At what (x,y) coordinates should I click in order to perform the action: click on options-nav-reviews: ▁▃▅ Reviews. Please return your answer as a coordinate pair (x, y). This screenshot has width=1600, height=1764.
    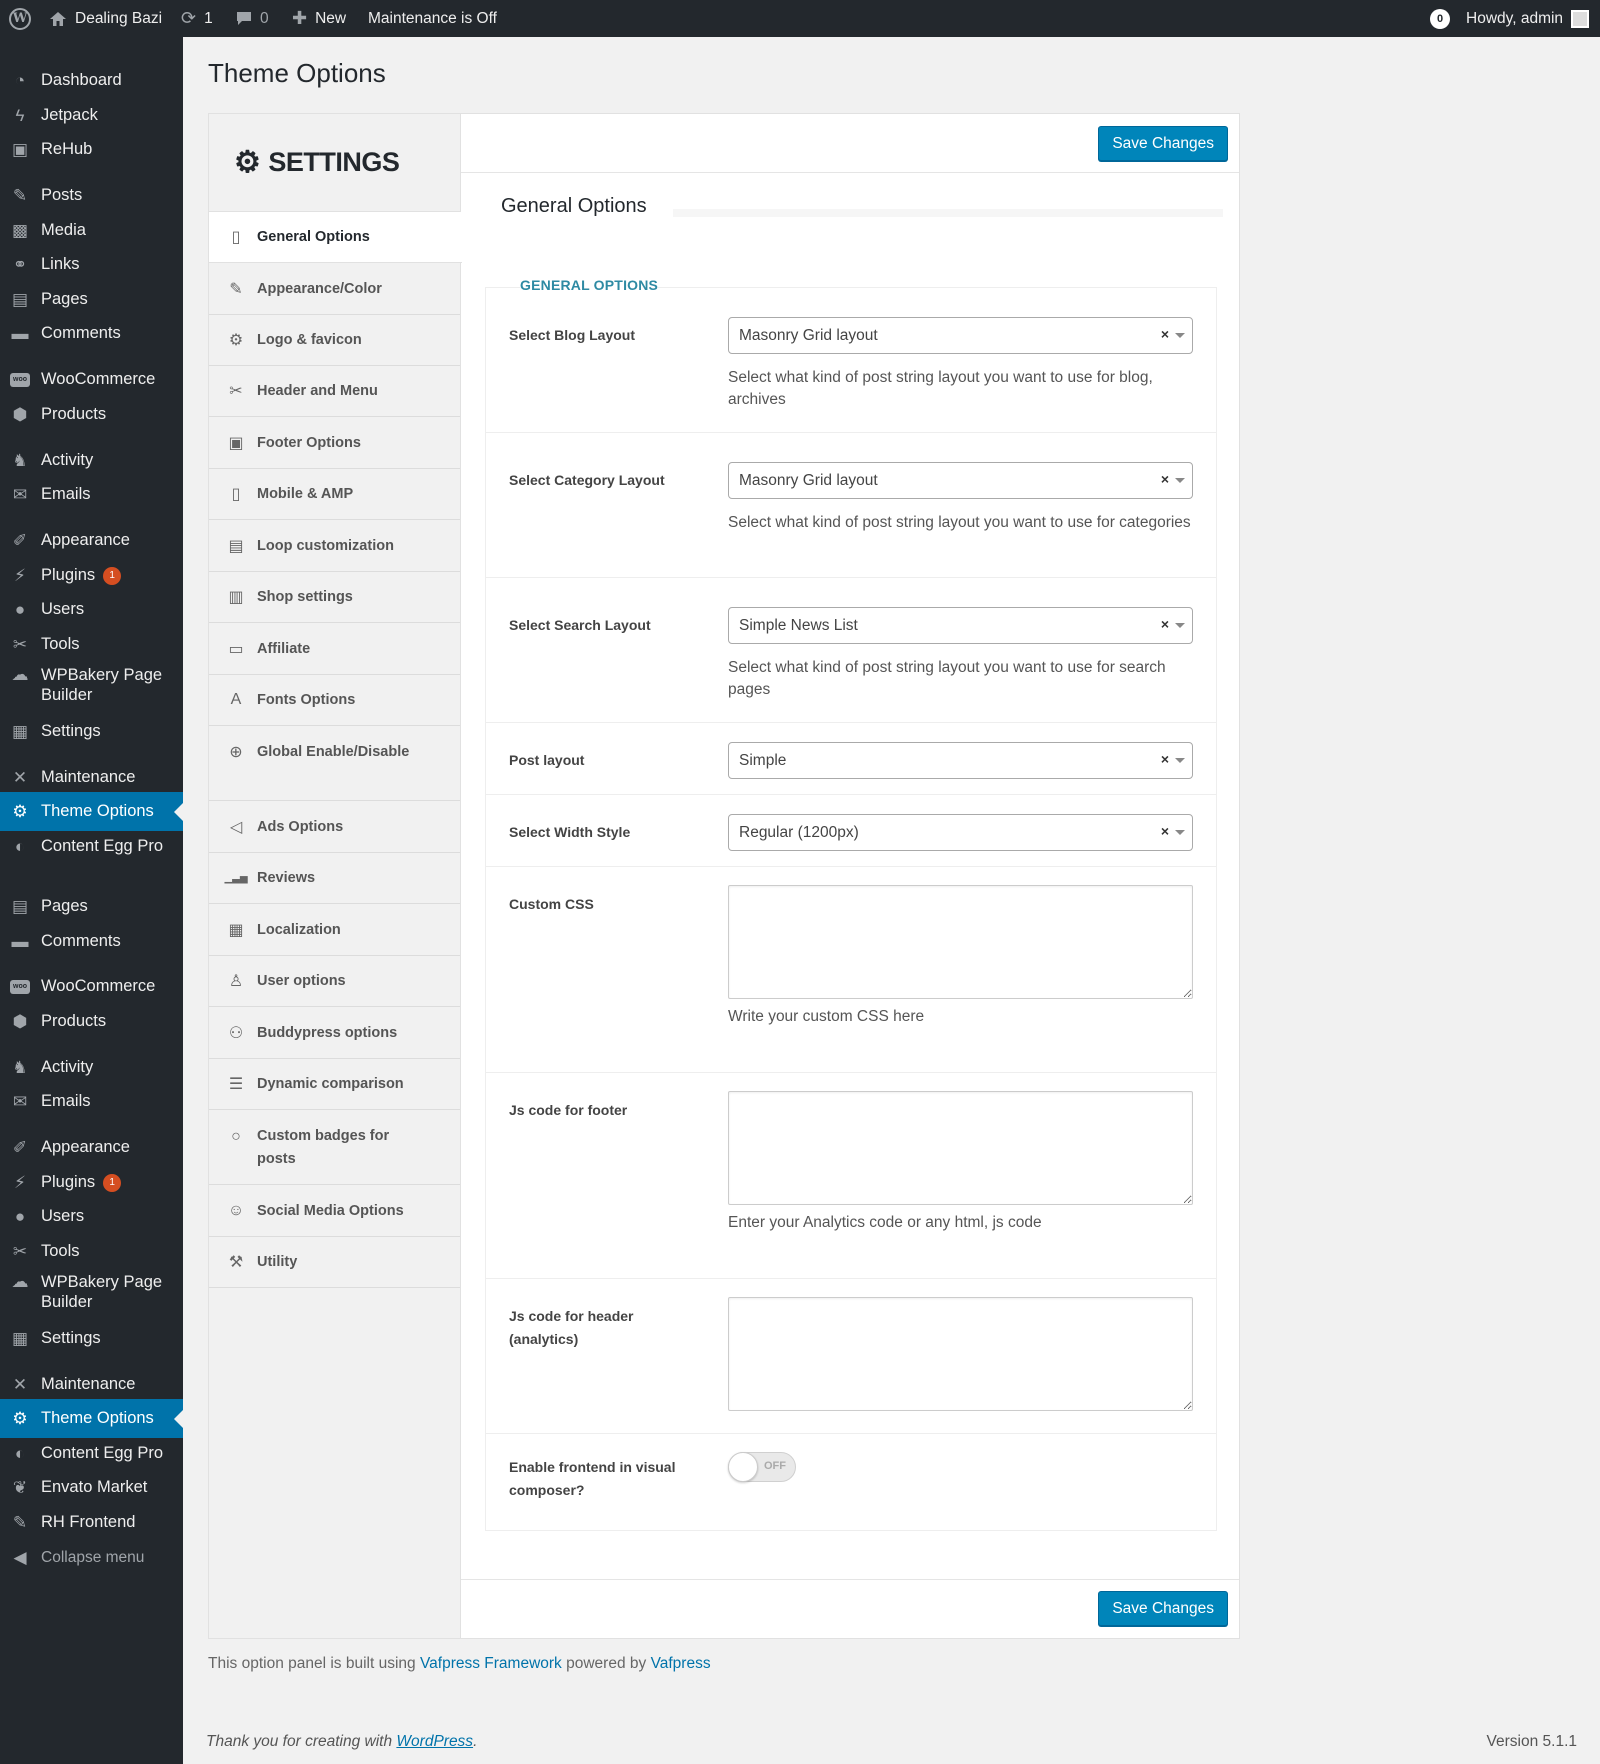
    Looking at the image, I should click on (334, 878).